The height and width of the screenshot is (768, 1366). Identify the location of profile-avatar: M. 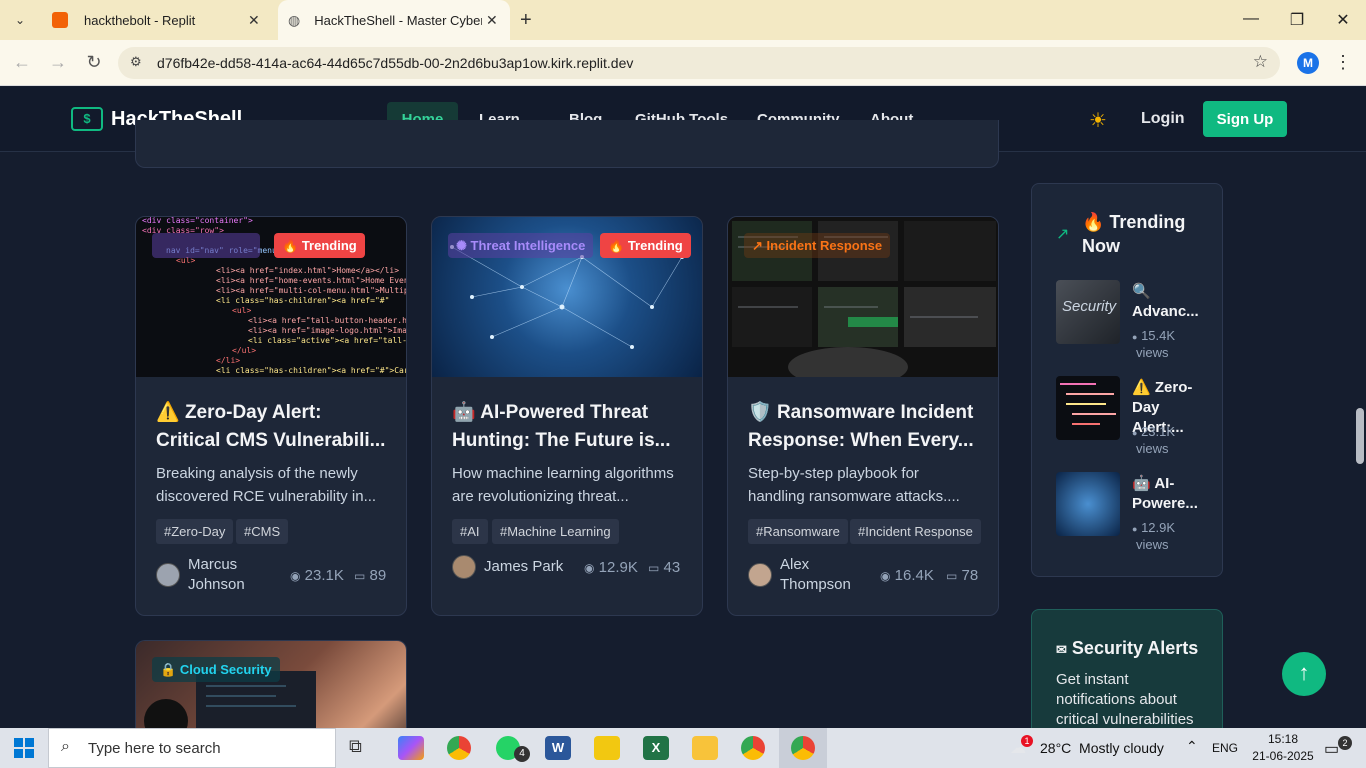
(1308, 63).